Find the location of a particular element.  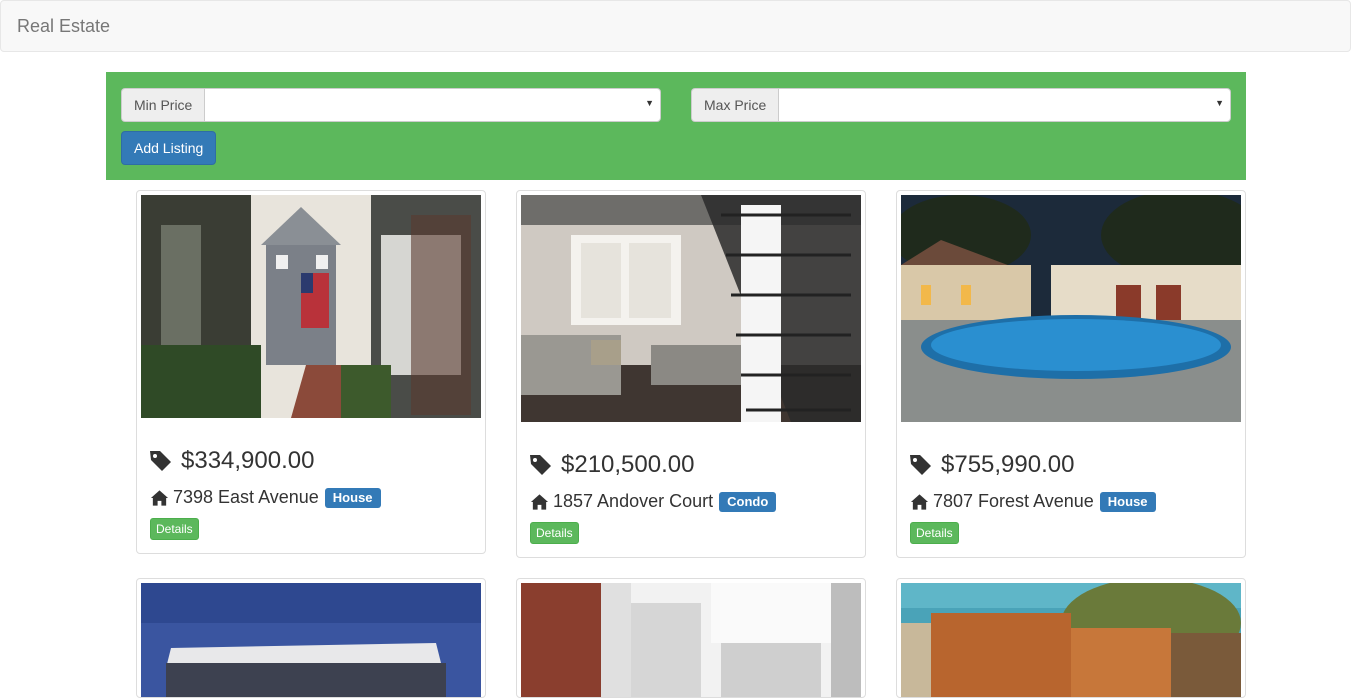

listing-price: $755,990.00 is located at coordinates (1008, 464).